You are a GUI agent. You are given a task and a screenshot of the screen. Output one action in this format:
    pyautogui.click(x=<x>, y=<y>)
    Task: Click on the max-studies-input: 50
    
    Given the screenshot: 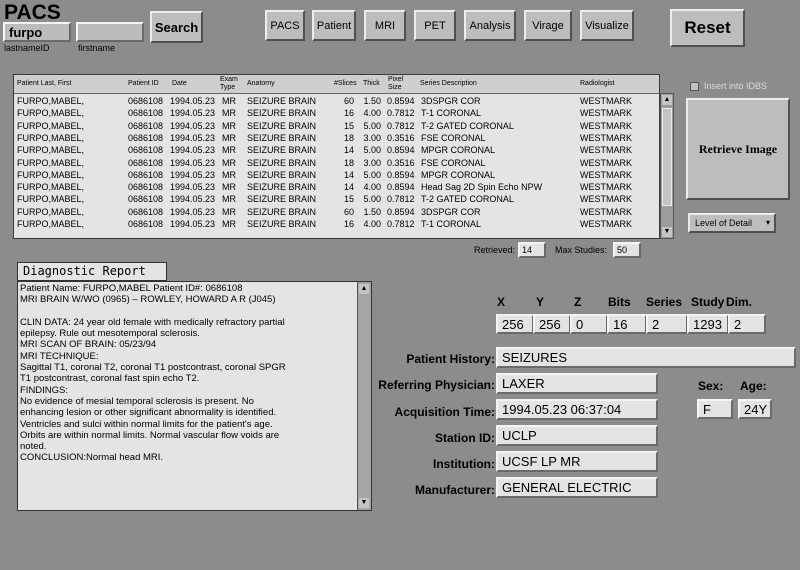 What is the action you would take?
    pyautogui.click(x=627, y=250)
    